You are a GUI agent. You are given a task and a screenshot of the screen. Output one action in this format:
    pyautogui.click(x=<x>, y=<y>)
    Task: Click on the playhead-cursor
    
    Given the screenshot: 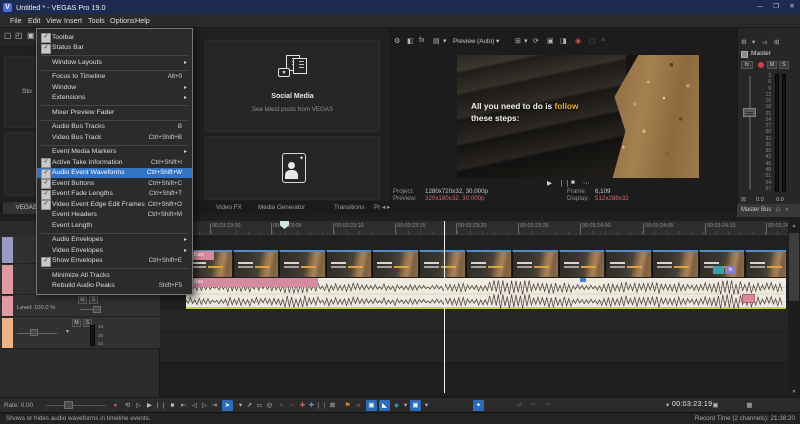 What is the action you would take?
    pyautogui.click(x=444, y=307)
    